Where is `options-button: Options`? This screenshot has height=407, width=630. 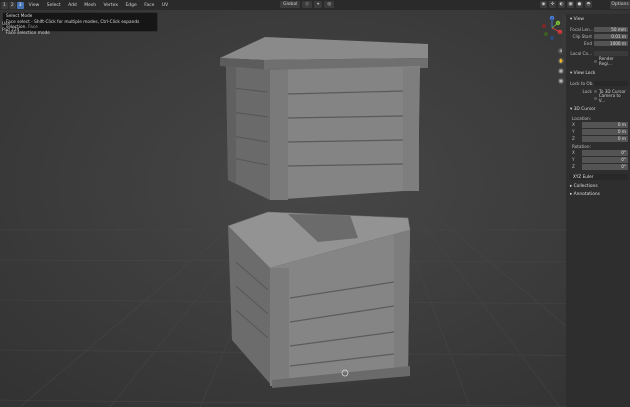
options-button: Options is located at coordinates (620, 5).